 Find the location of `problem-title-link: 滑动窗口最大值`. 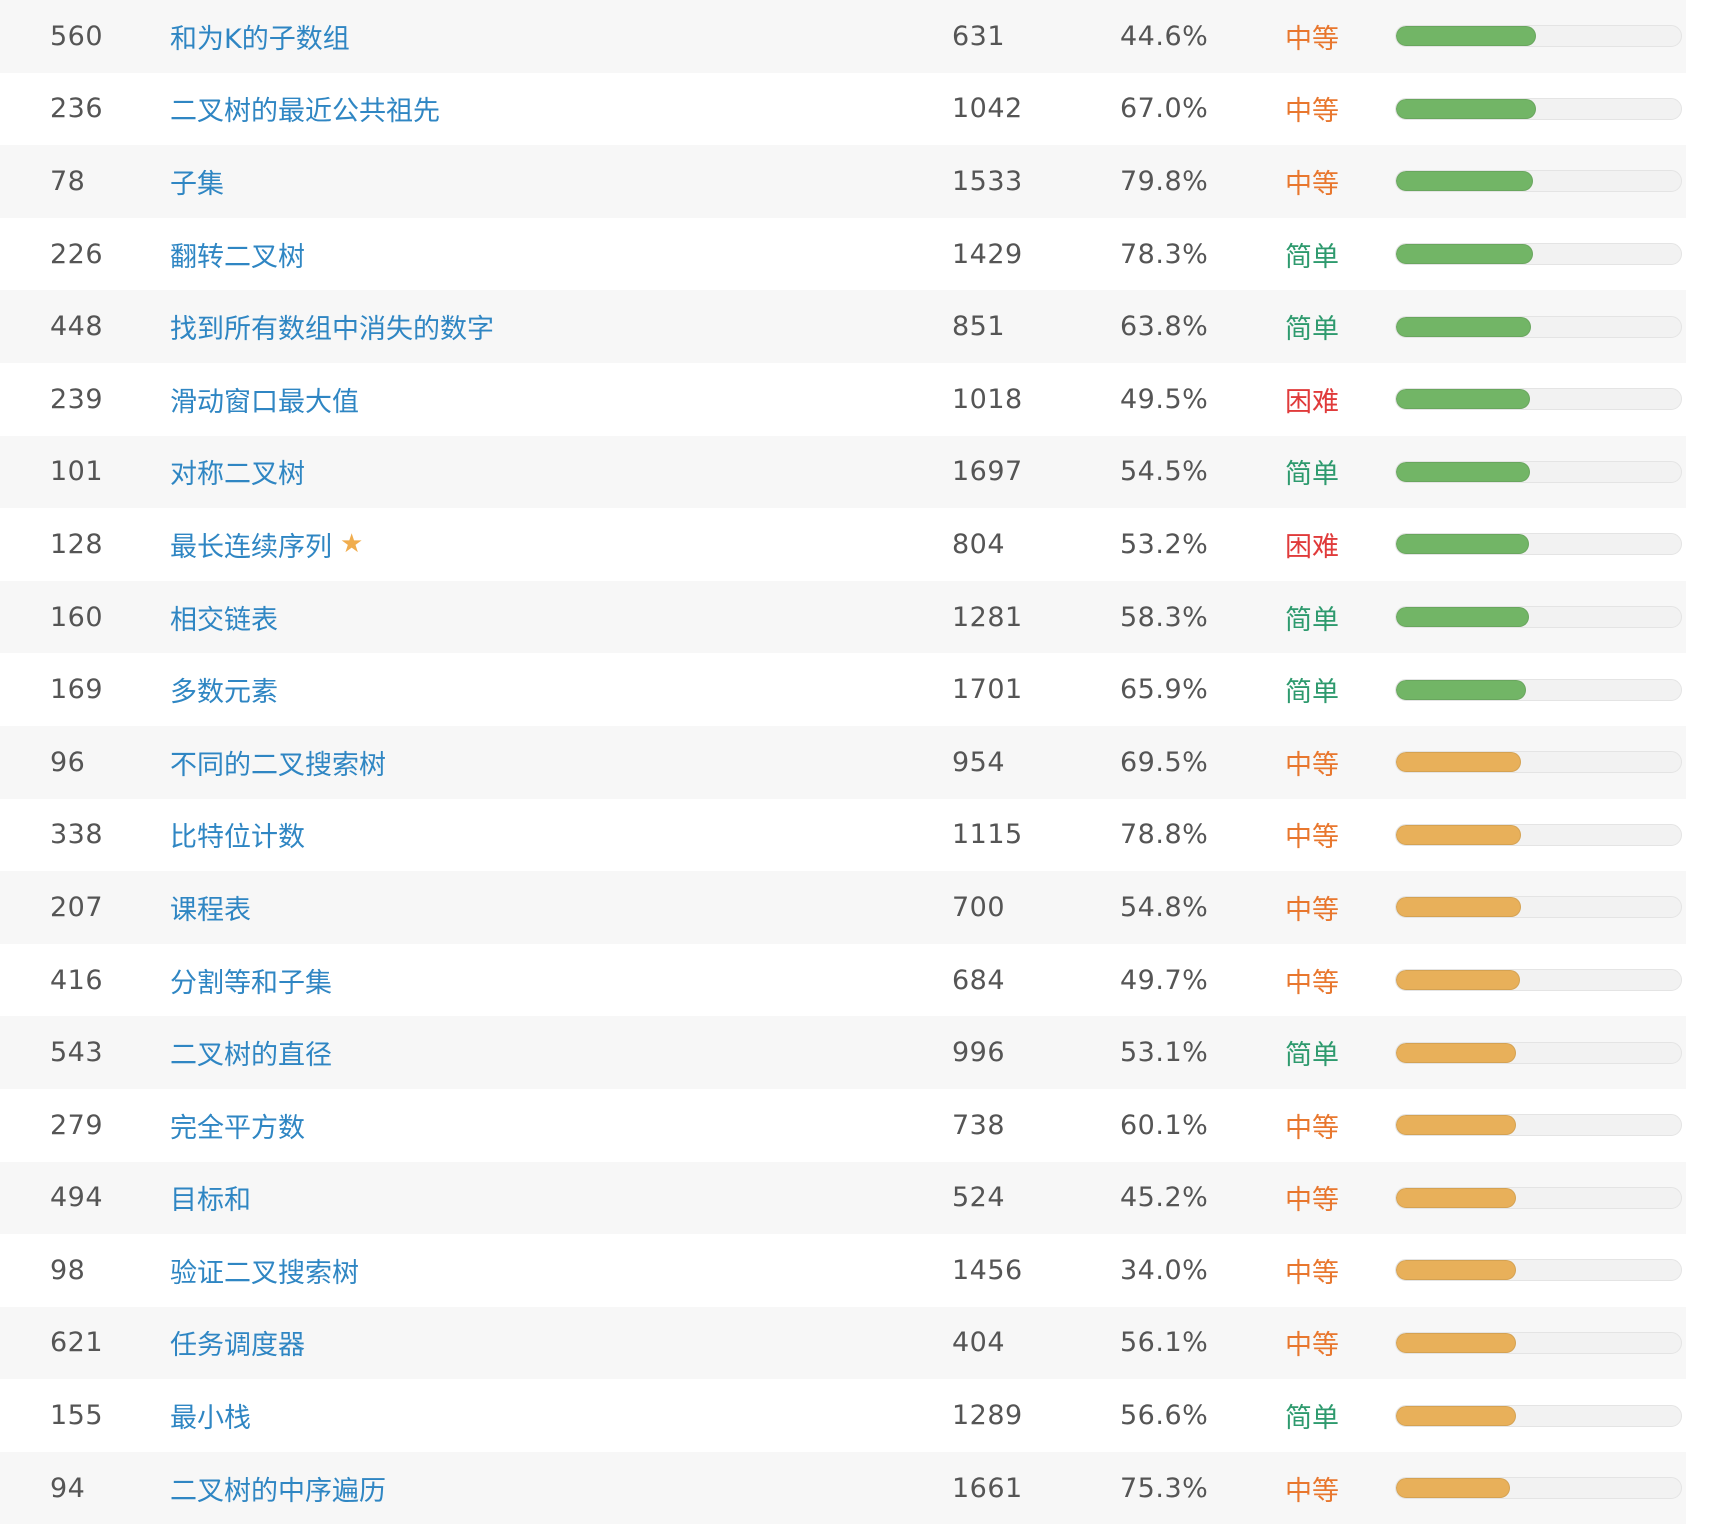

problem-title-link: 滑动窗口最大值 is located at coordinates (264, 399).